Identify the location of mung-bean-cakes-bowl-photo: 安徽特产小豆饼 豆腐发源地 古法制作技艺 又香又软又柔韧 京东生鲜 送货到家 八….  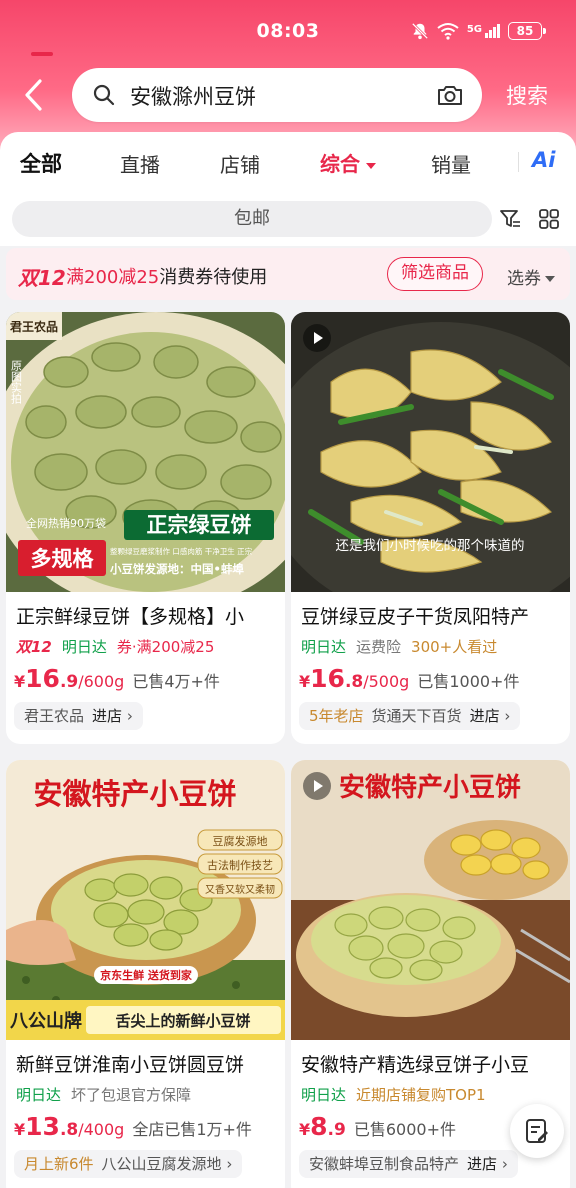
(145, 900).